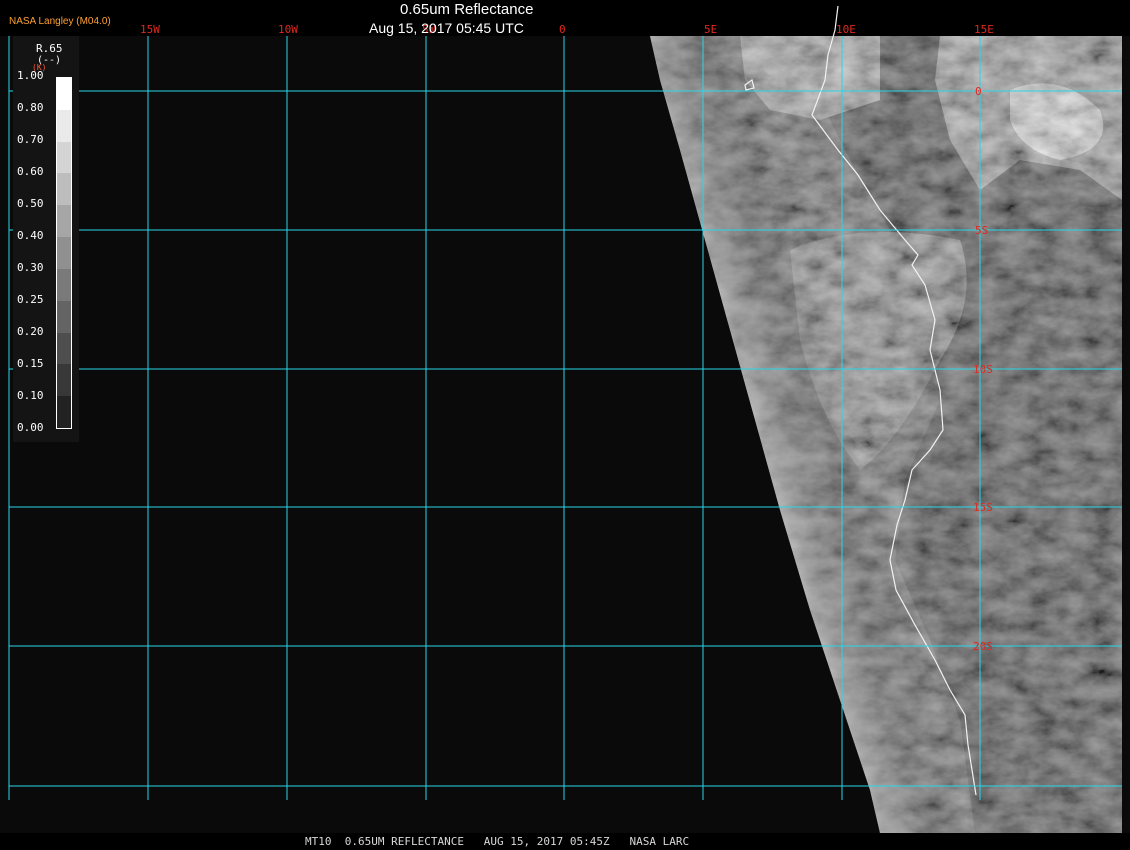  What do you see at coordinates (30, 139) in the screenshot?
I see `colorbar-tick: 0.70` at bounding box center [30, 139].